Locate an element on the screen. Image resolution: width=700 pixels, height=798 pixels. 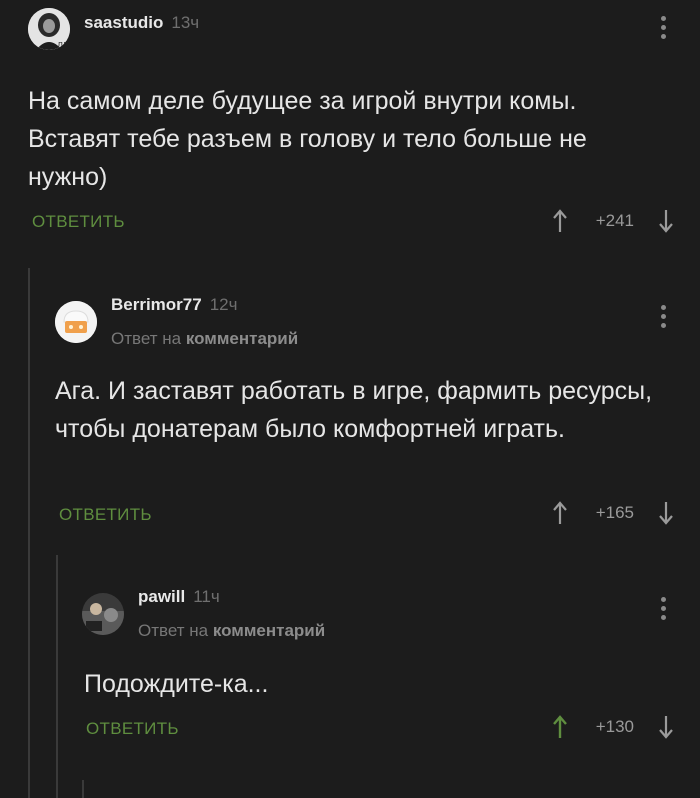
comment-time: 11ч is located at coordinates (206, 596).